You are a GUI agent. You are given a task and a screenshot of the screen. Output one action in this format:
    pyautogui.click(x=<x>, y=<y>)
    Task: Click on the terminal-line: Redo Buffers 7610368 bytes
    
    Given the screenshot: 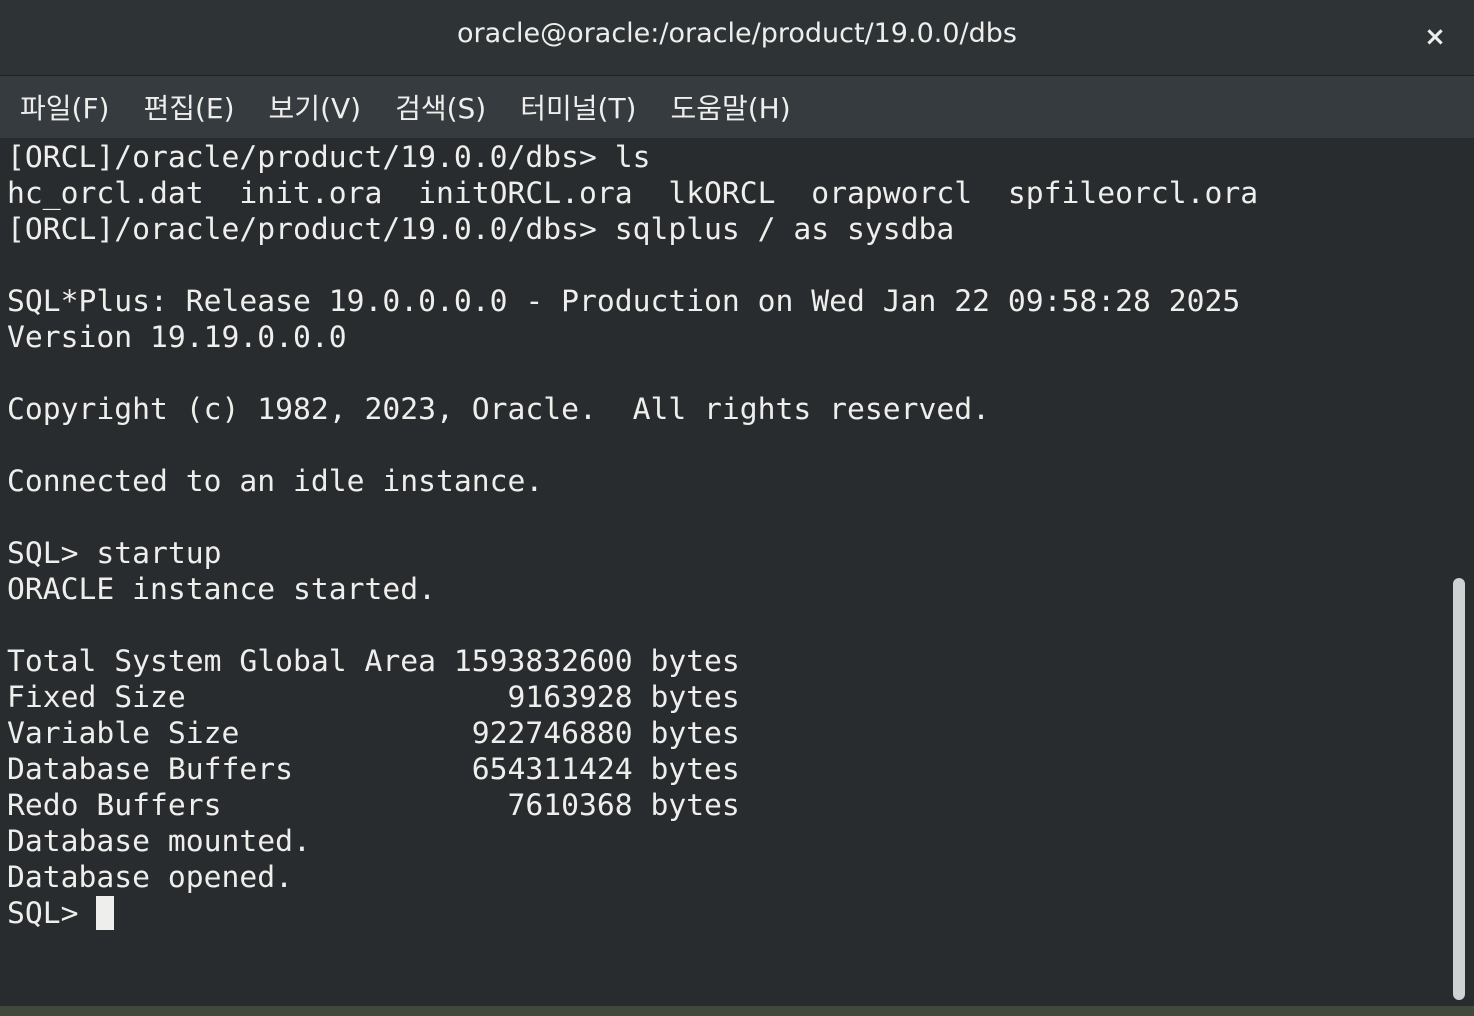 What is the action you would take?
    pyautogui.click(x=373, y=805)
    